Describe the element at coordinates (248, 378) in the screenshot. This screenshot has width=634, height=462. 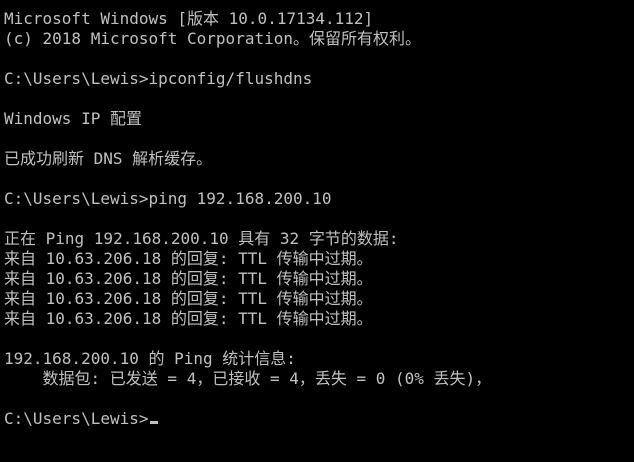
I see `output-line: 数据包: 已发送 = 4，已接收 = 4，丢失 = 0 (0% 丢失)，` at that location.